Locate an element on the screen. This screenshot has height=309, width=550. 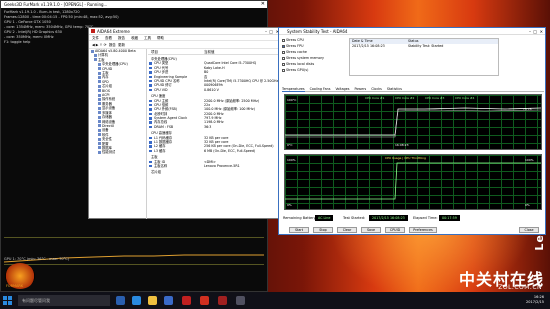
furmark-info-line: - core: 350MHz, mem: 0MHz is located at coordinates (29, 37).